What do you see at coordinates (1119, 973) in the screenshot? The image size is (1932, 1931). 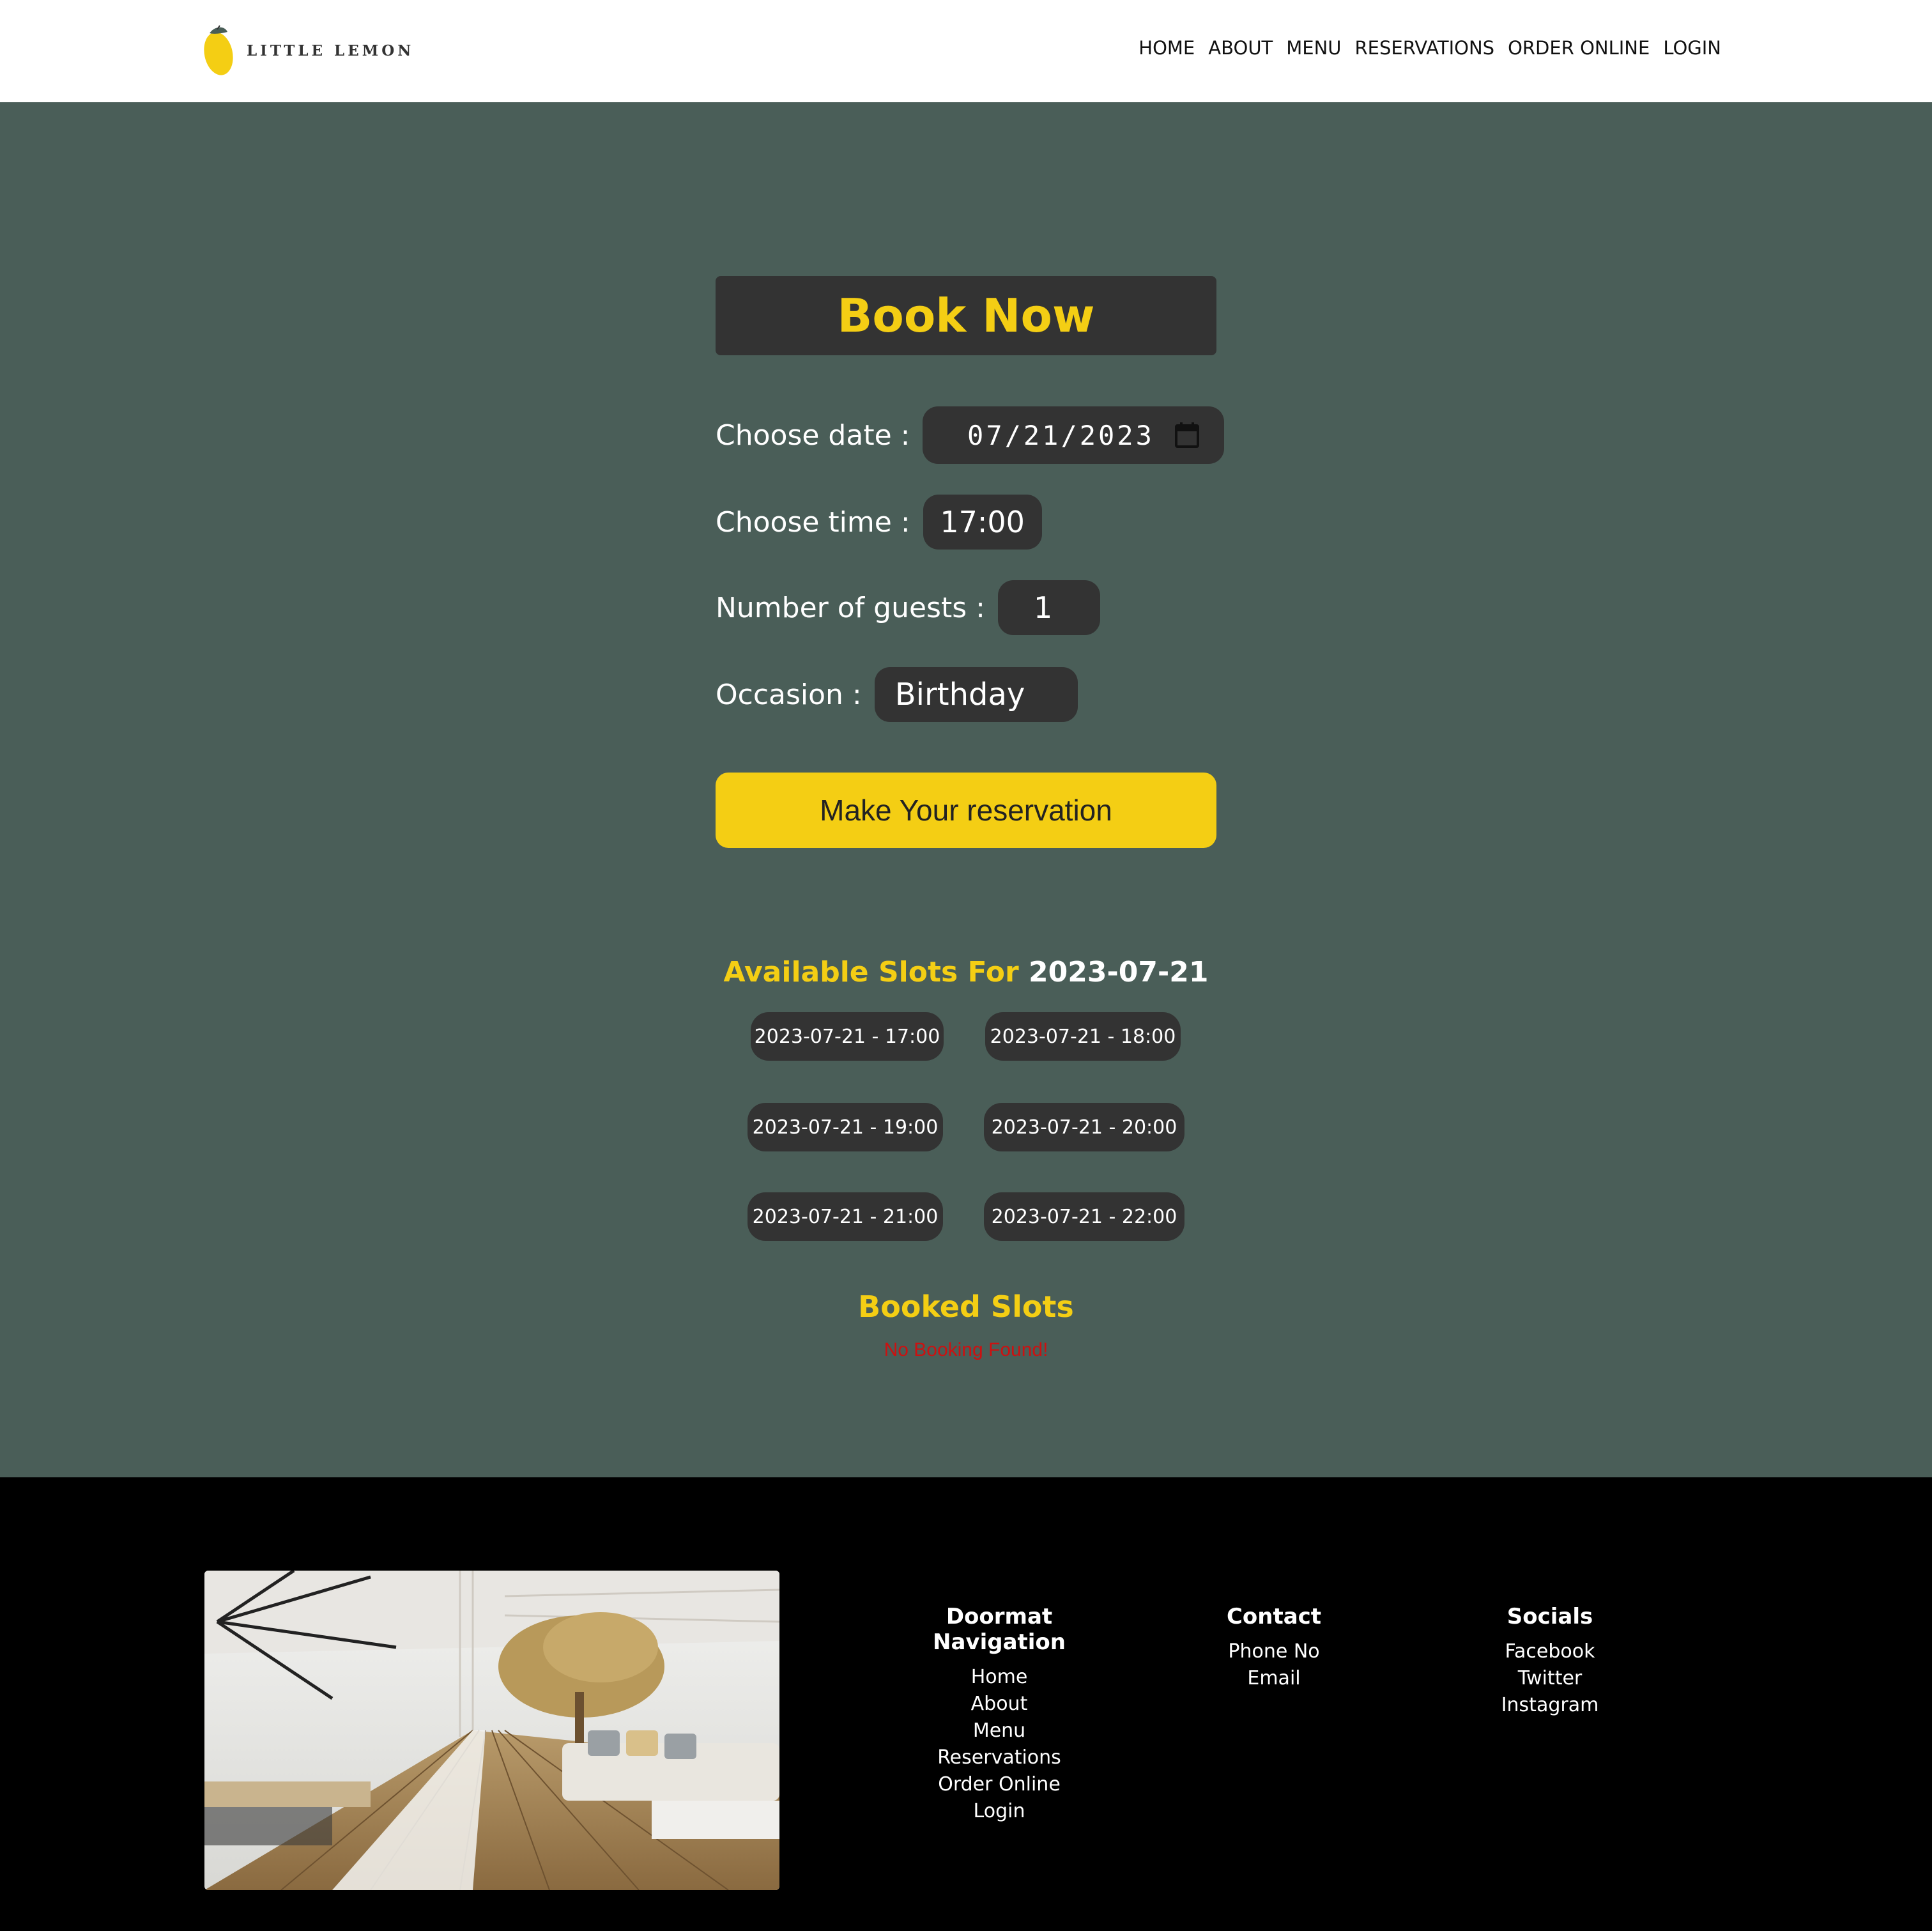 I see `available-slots-date: 2023-07-21` at bounding box center [1119, 973].